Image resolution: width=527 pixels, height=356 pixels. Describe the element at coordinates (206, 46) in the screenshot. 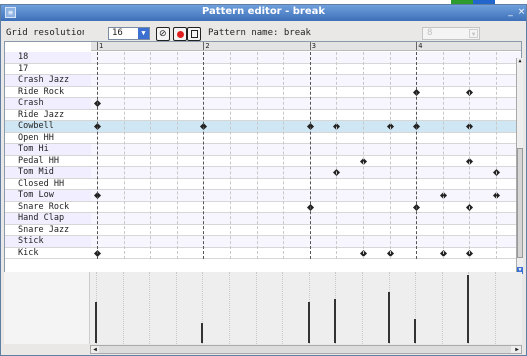

I see `beat-marker-2: 2` at that location.